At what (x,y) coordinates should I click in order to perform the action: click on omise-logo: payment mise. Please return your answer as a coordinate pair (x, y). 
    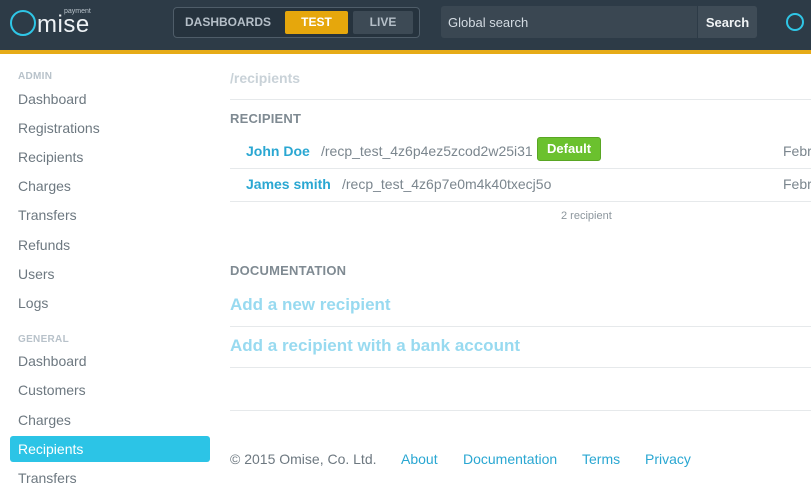
    Looking at the image, I should click on (50, 24).